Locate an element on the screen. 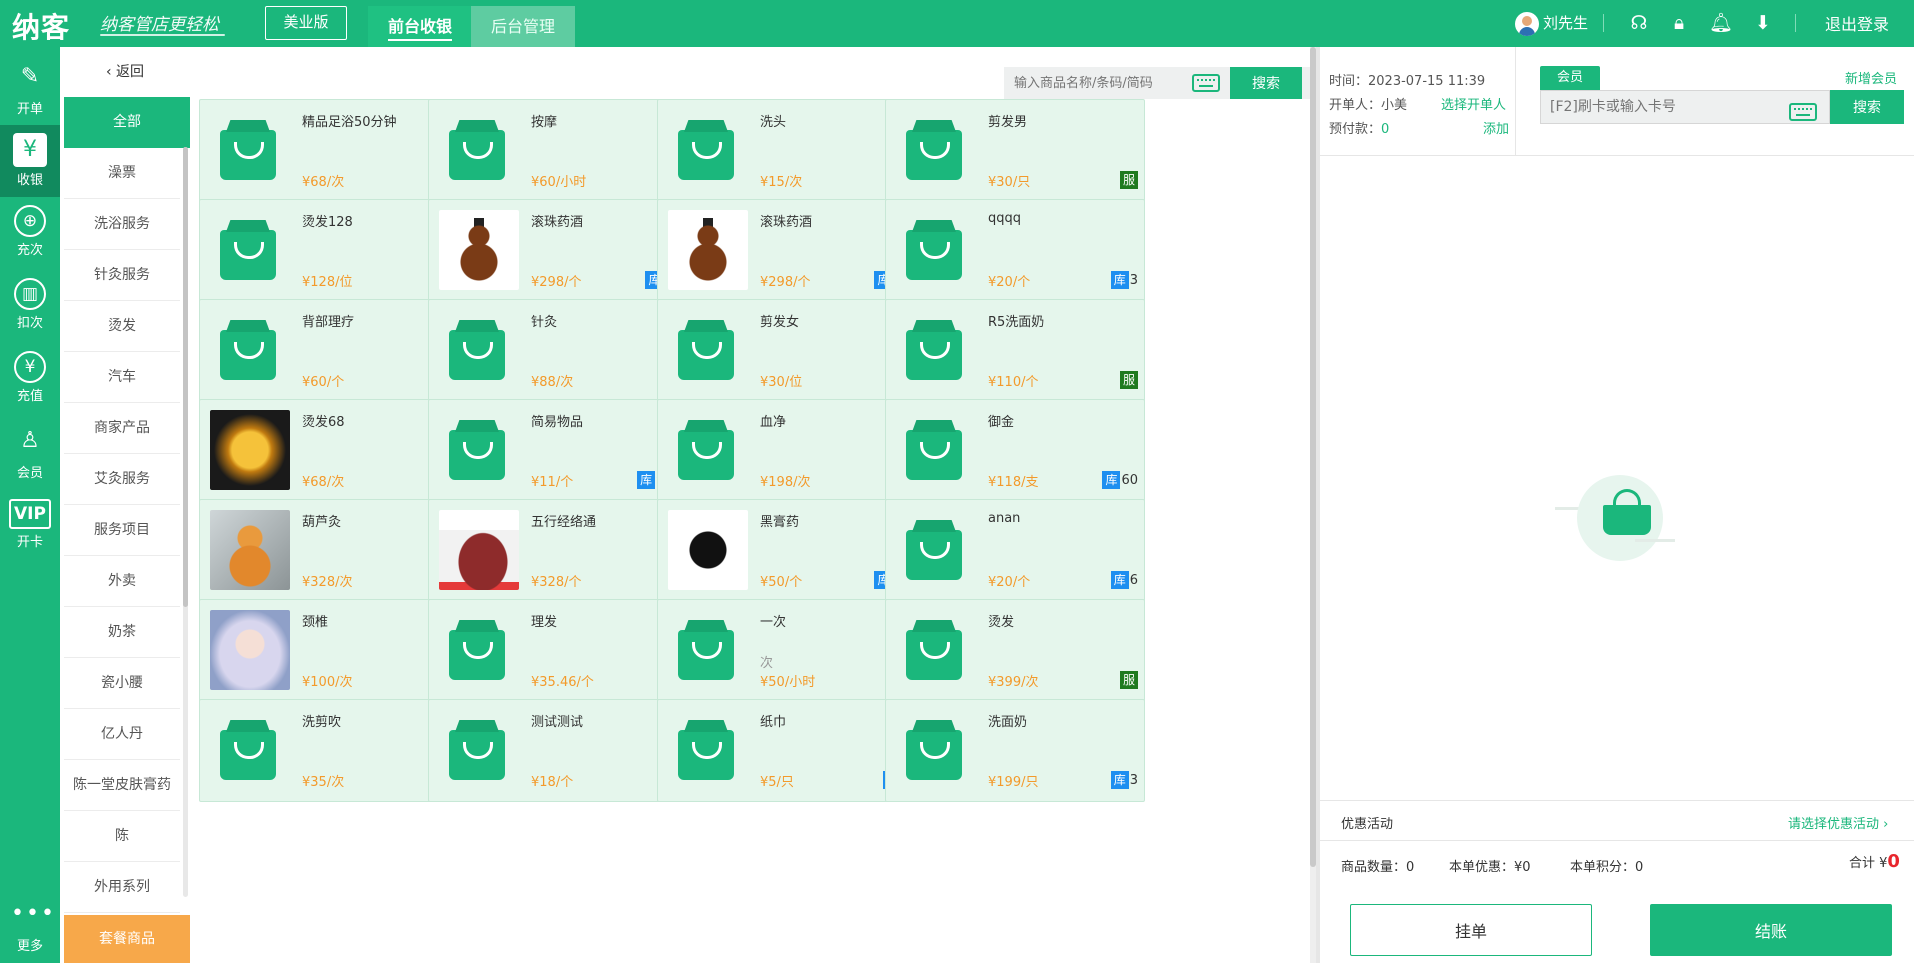 The height and width of the screenshot is (963, 1914). product-card: 烫发 ¥399/次 服 is located at coordinates (1015, 650).